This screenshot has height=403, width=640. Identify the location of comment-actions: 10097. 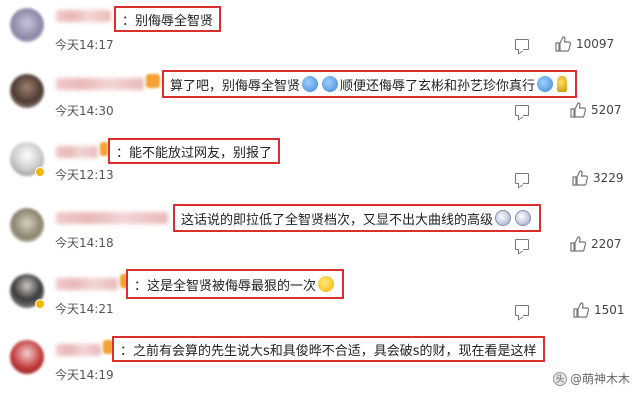
(570, 46).